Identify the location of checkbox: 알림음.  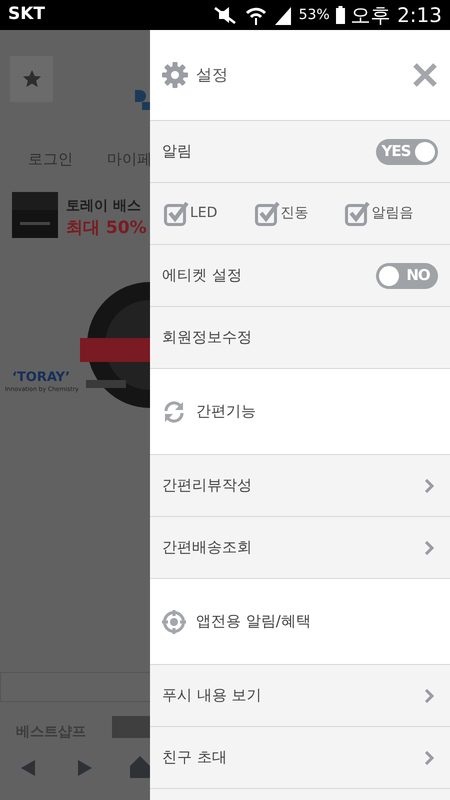
(390, 214).